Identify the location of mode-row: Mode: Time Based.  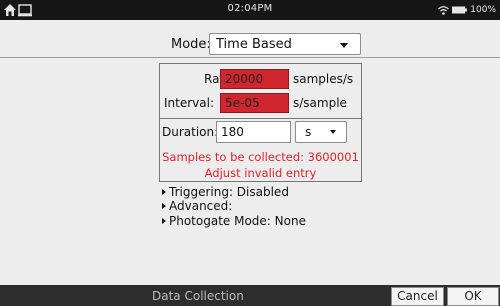
(250, 44).